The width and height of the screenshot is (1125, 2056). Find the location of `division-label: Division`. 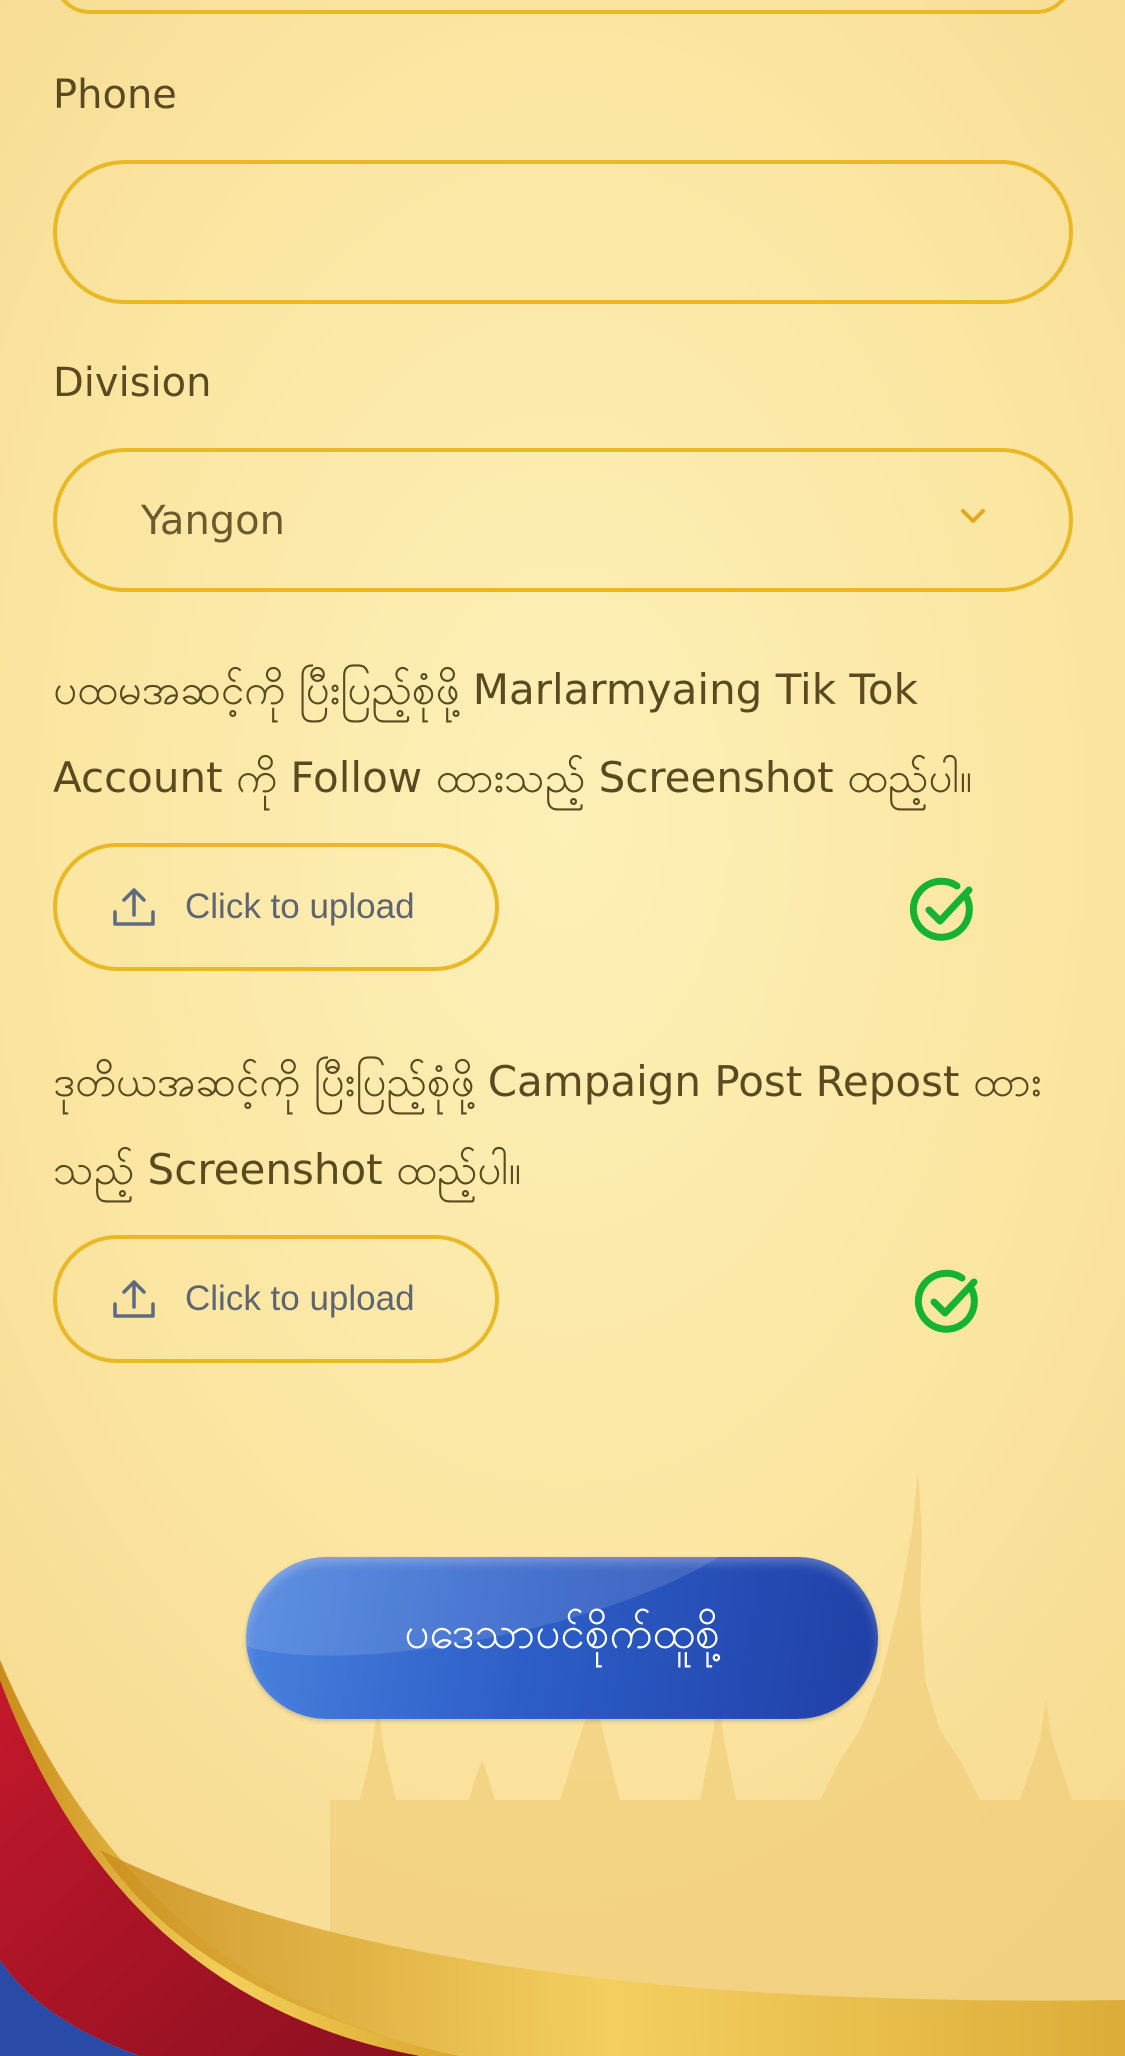

division-label: Division is located at coordinates (132, 383).